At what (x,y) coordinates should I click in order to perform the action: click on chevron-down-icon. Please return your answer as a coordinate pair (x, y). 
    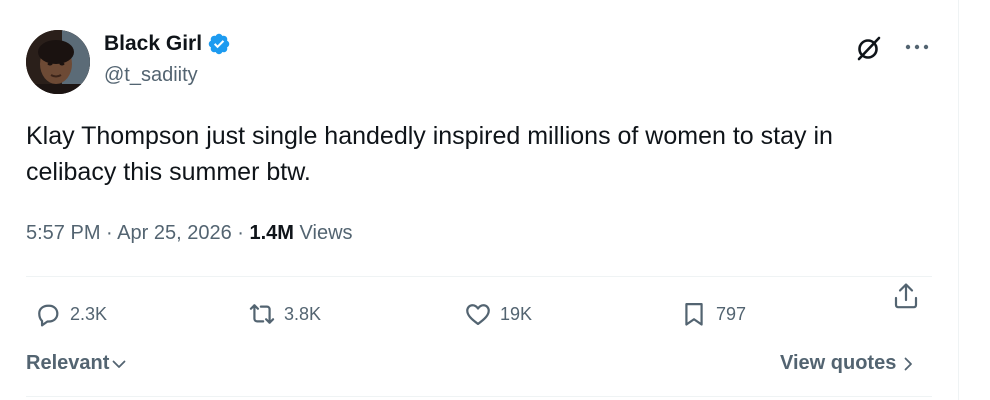
    Looking at the image, I should click on (119, 364).